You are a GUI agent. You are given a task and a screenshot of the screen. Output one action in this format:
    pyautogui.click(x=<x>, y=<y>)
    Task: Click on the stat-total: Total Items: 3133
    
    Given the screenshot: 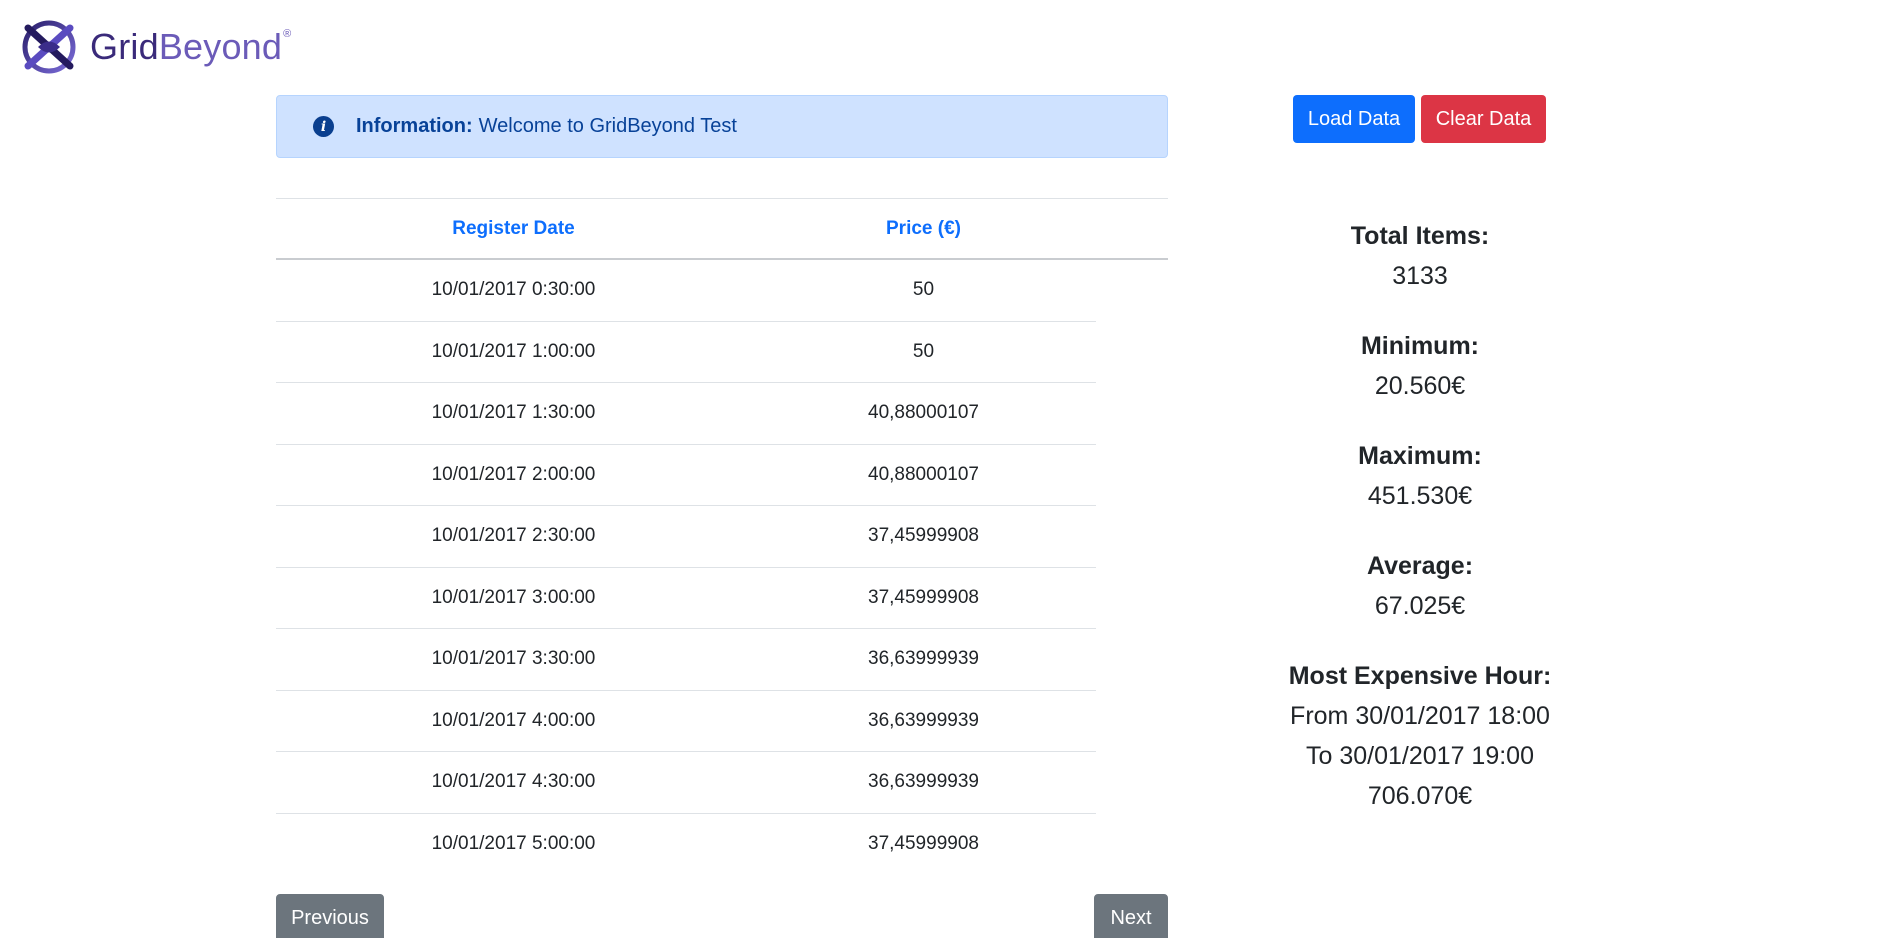 What is the action you would take?
    pyautogui.click(x=1420, y=256)
    